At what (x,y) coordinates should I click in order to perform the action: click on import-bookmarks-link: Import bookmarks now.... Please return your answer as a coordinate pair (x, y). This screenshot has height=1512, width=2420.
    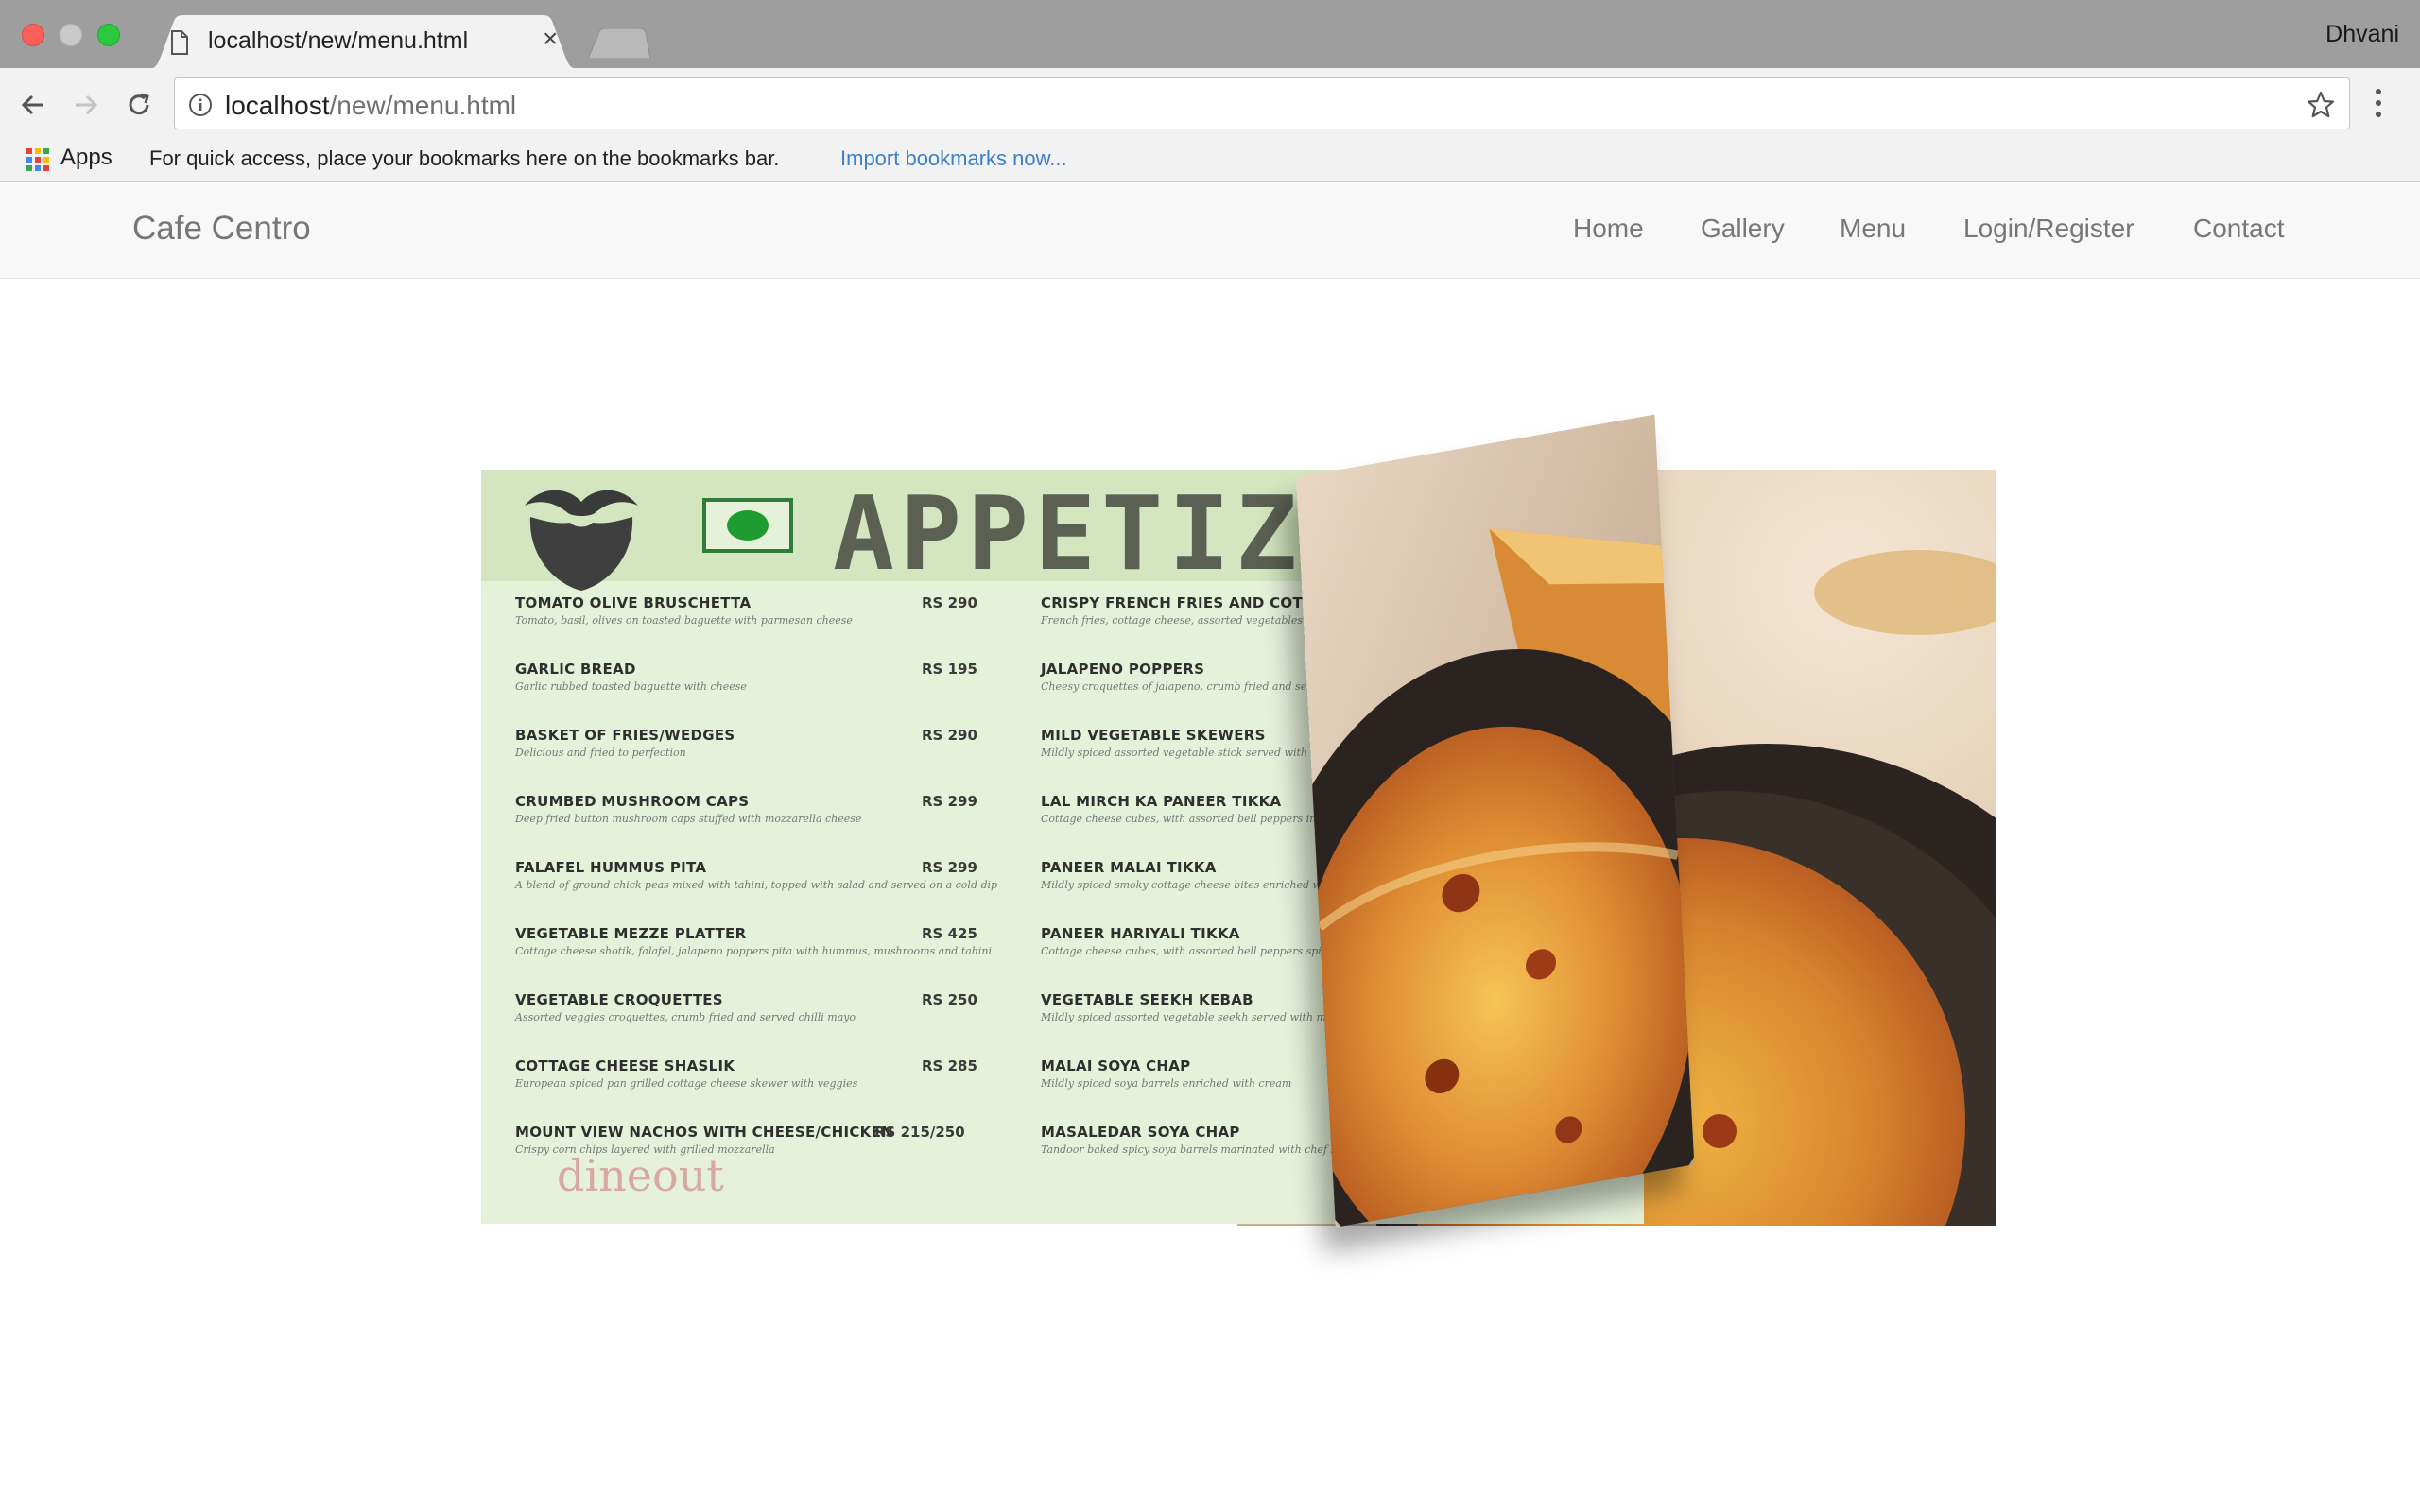
    Looking at the image, I should click on (953, 158).